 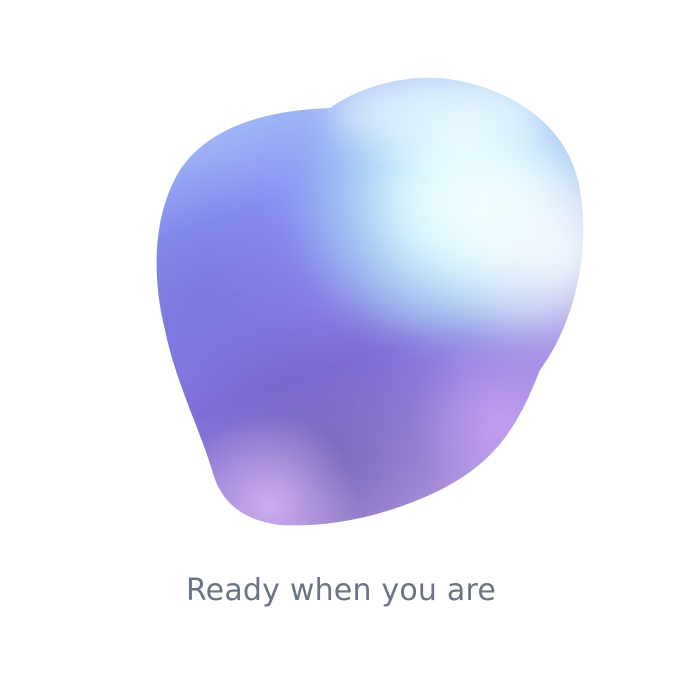 What do you see at coordinates (340, 590) in the screenshot?
I see `status-text: Ready when you are` at bounding box center [340, 590].